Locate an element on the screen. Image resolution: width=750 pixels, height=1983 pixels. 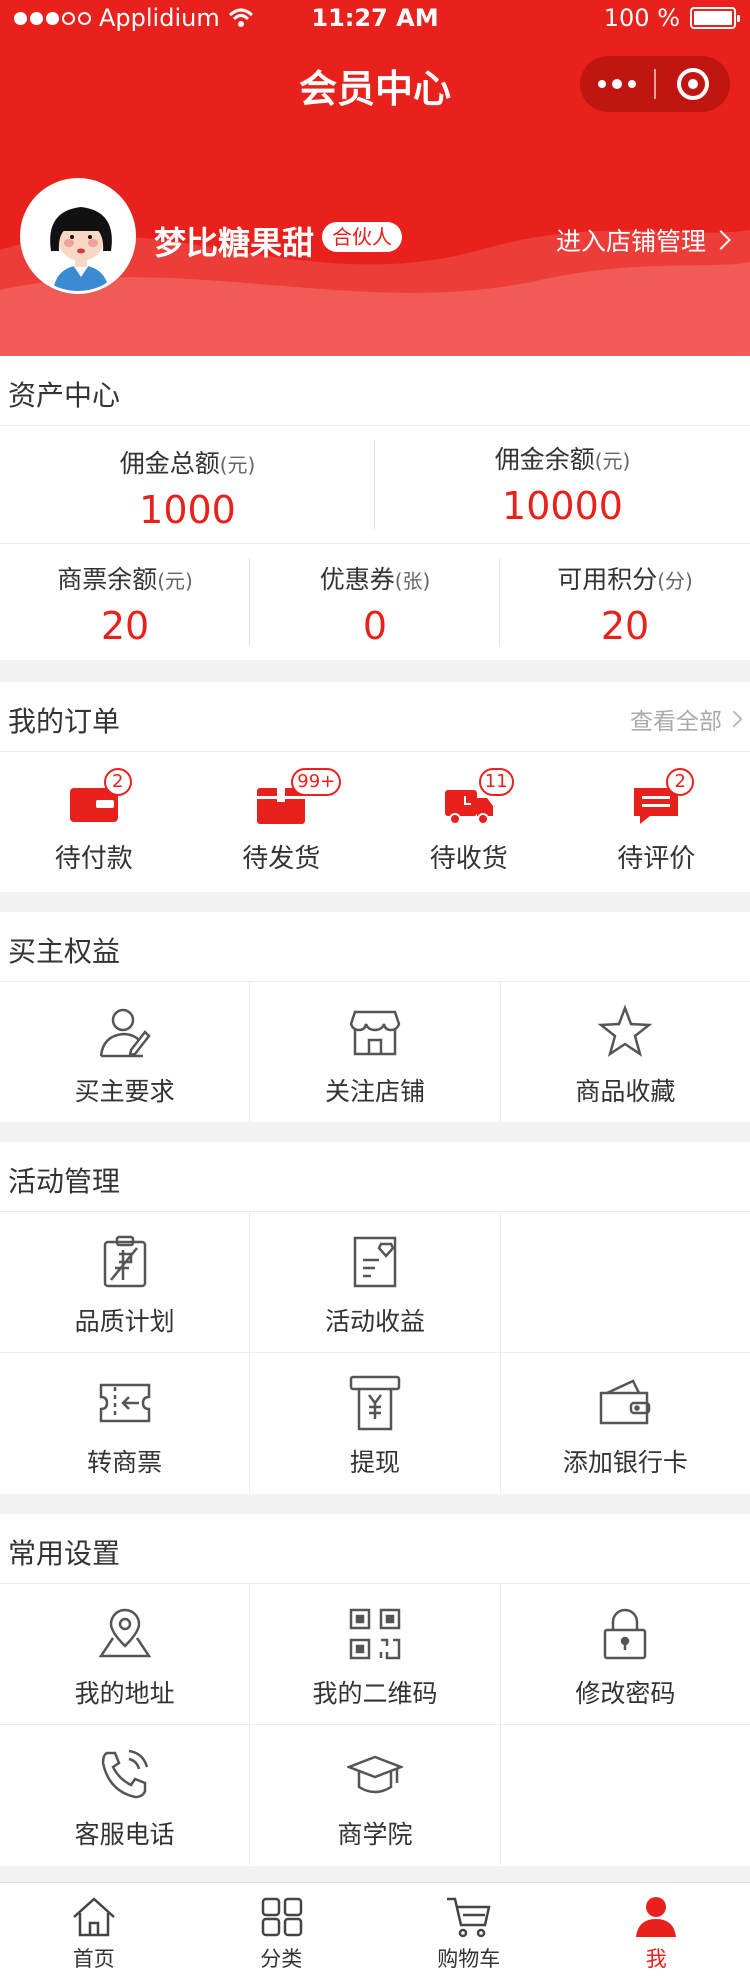
grid-item-my-address: 我的地址 is located at coordinates (125, 1654).